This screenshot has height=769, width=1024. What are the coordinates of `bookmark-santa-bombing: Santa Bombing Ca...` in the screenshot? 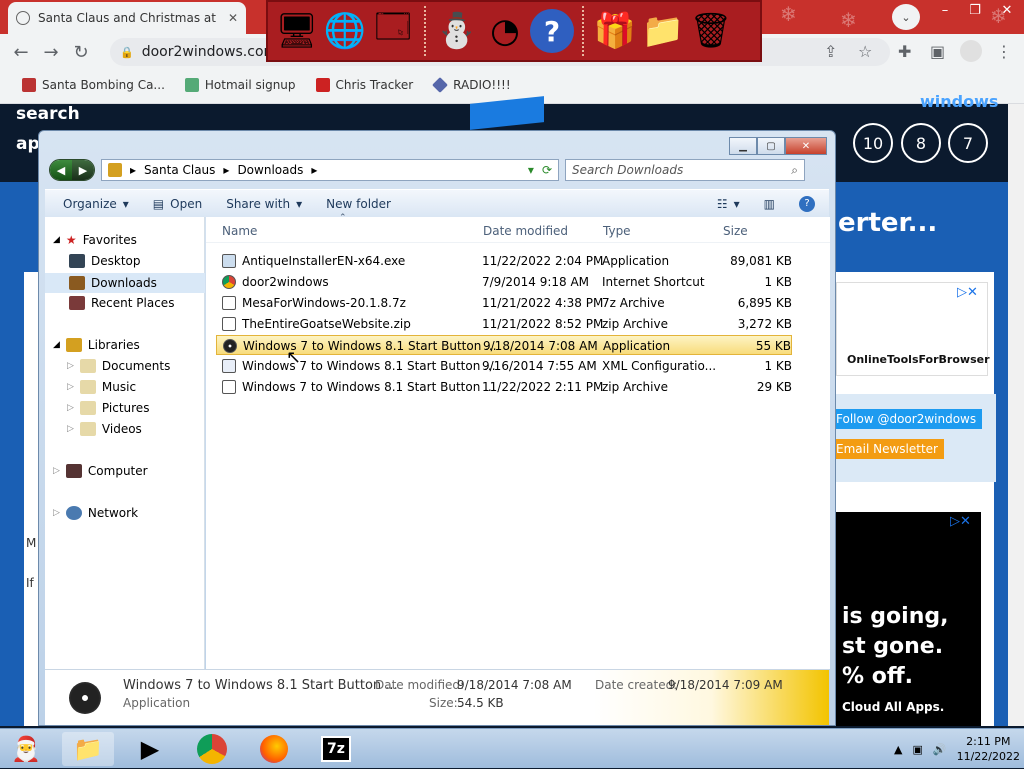 It's located at (93, 85).